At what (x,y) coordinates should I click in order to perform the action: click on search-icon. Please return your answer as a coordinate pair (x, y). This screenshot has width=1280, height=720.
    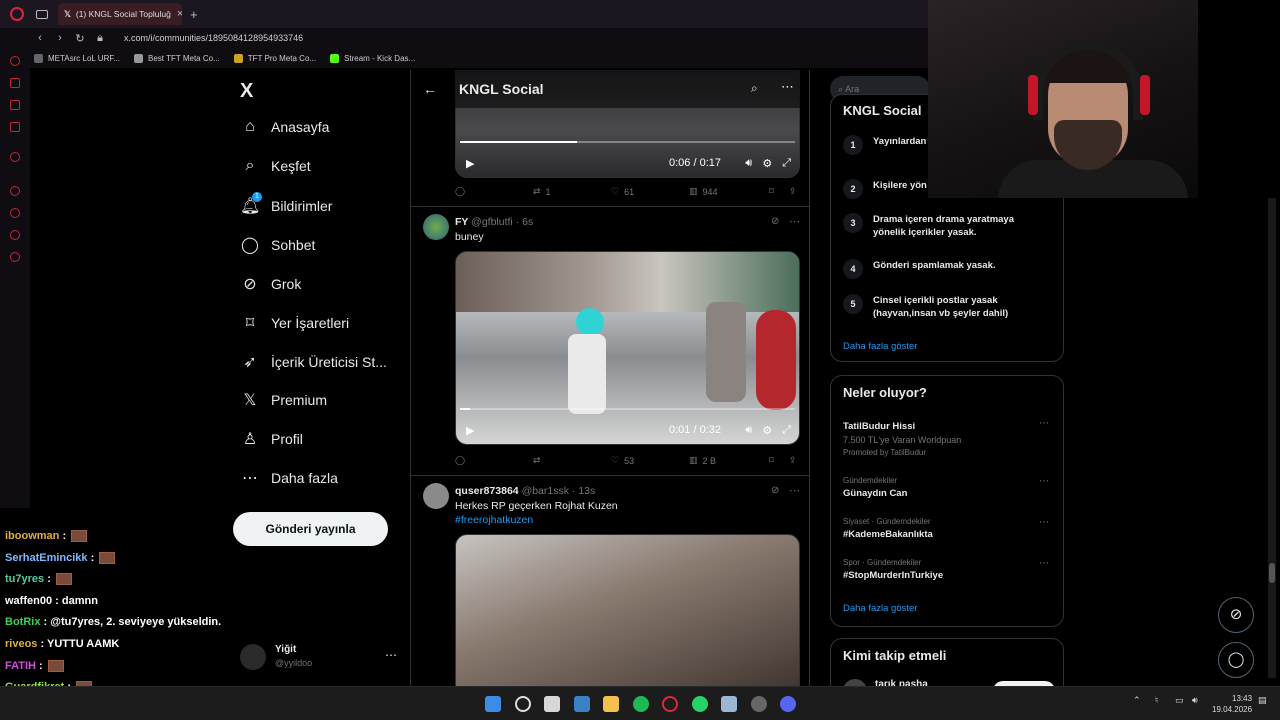
    Looking at the image, I should click on (523, 704).